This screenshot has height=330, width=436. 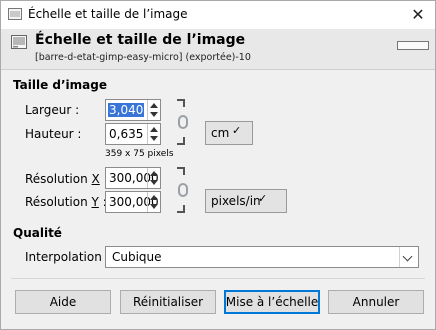 I want to click on interpolation-label: Interpolation :, so click(x=67, y=257).